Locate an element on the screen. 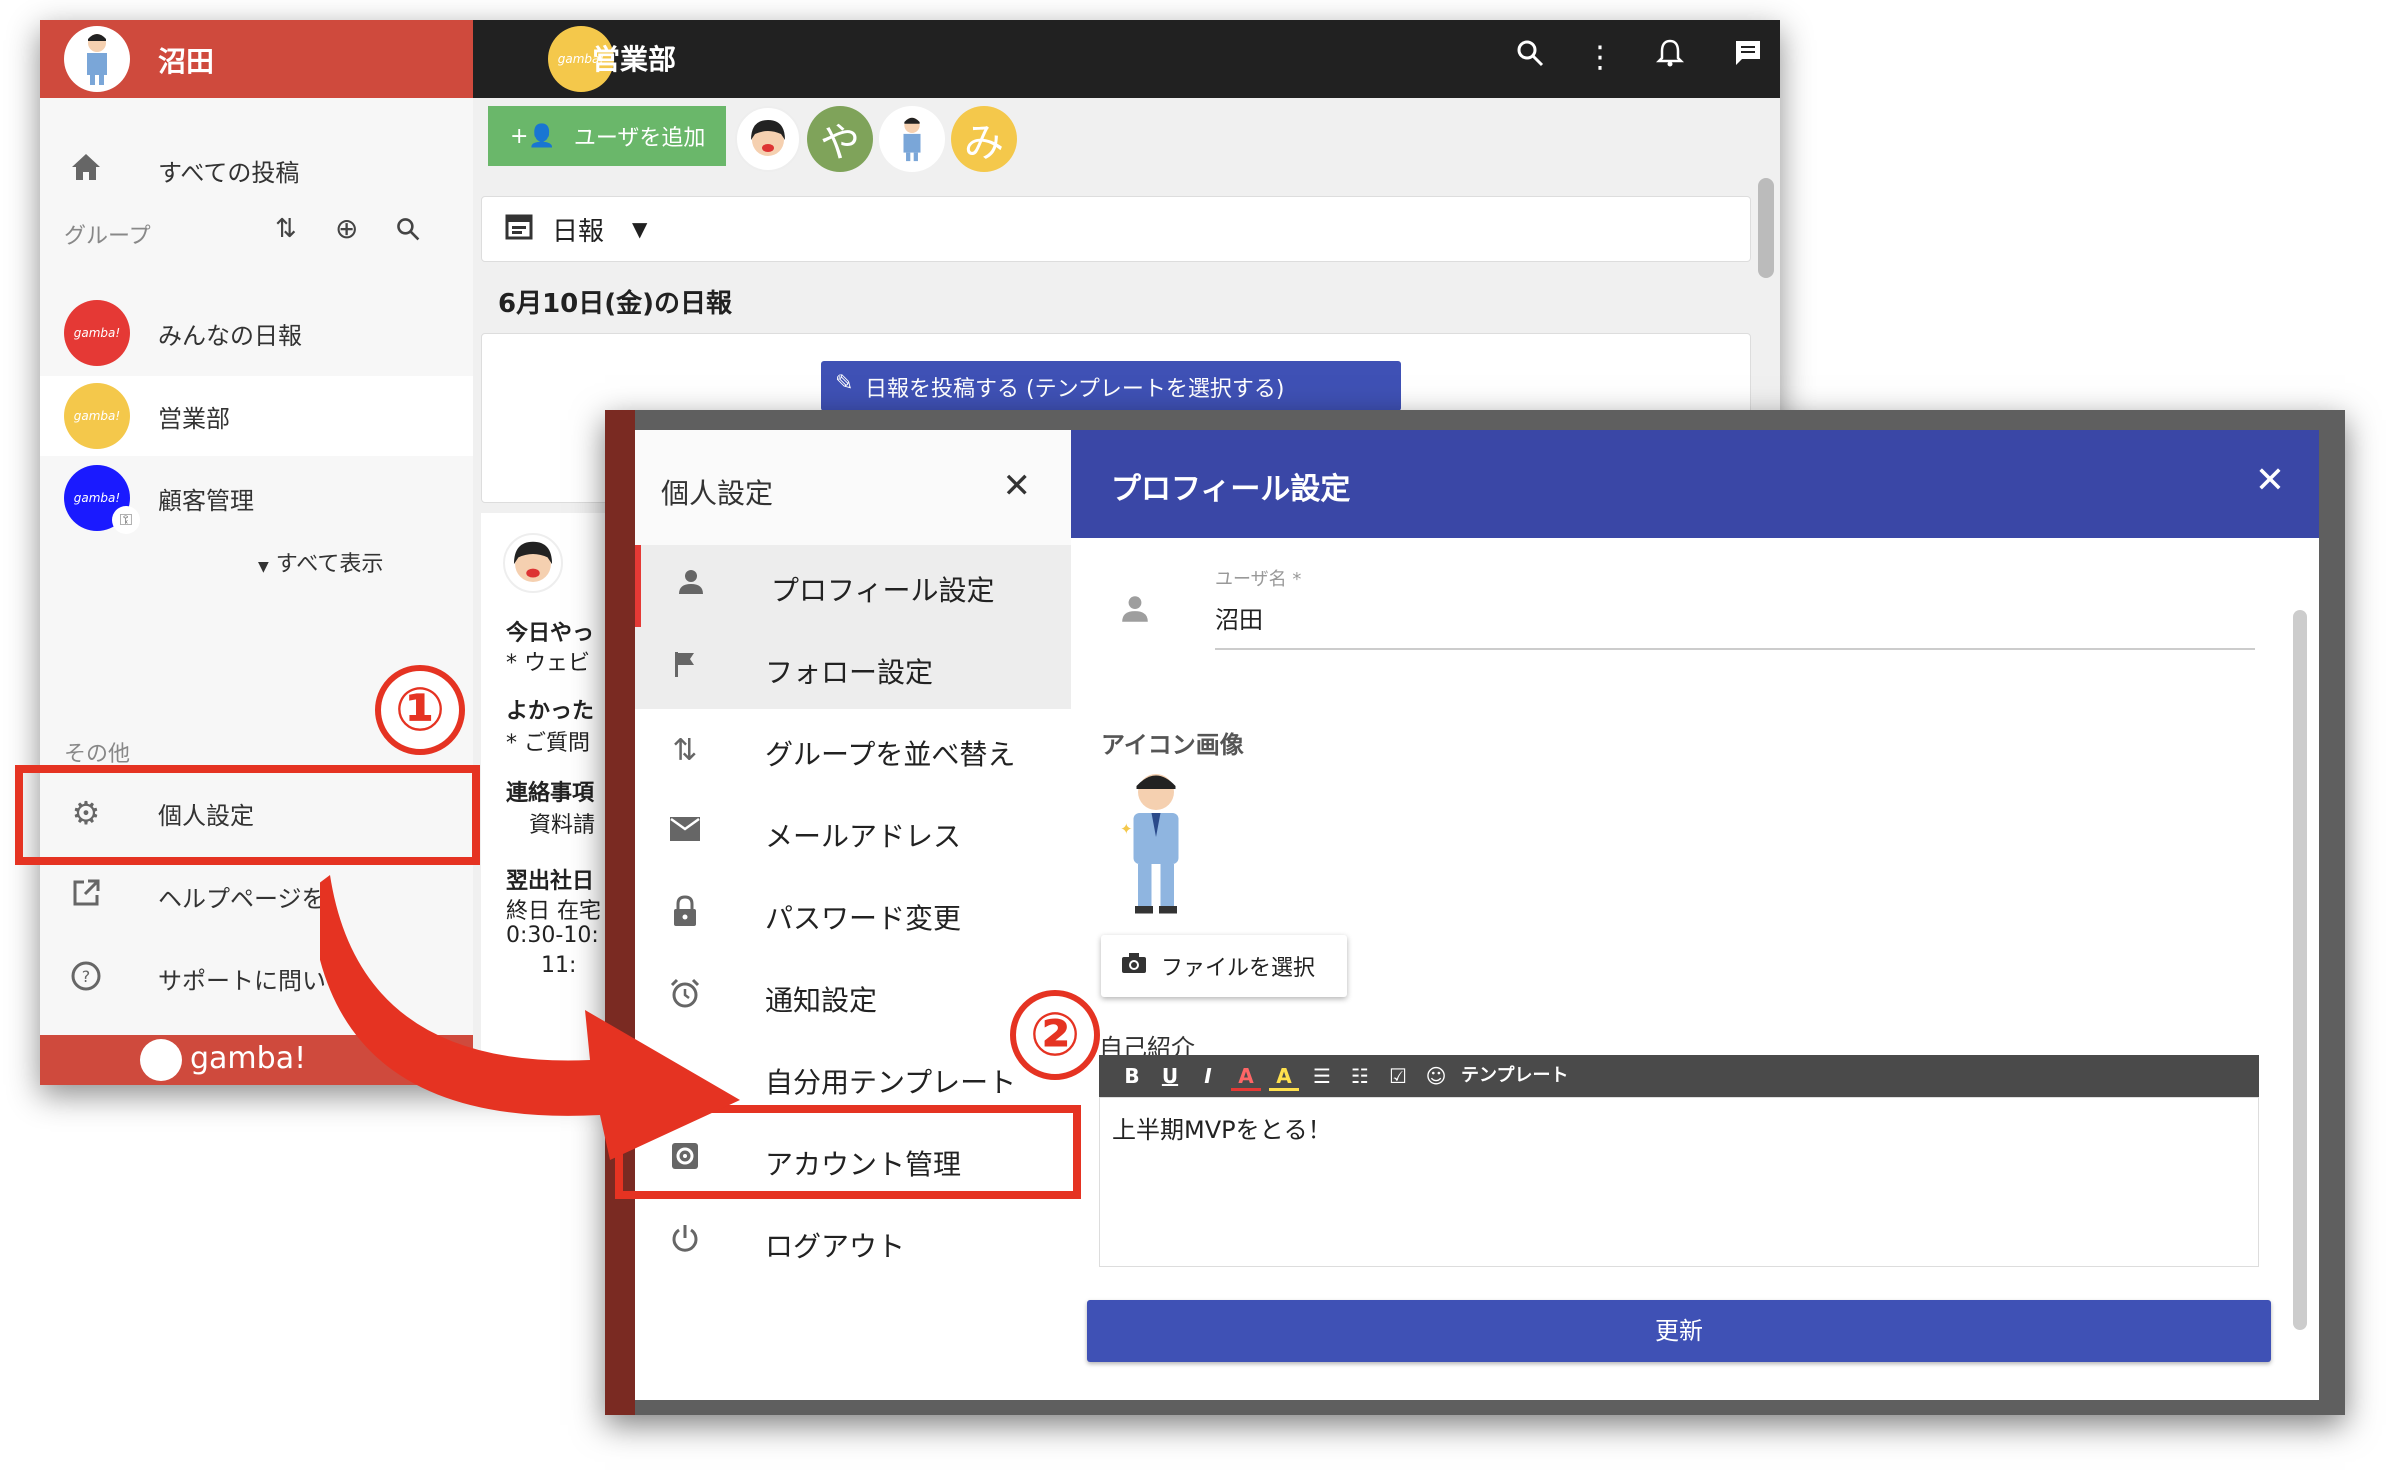 The width and height of the screenshot is (2386, 1474). mascot-icon is located at coordinates (161, 1060).